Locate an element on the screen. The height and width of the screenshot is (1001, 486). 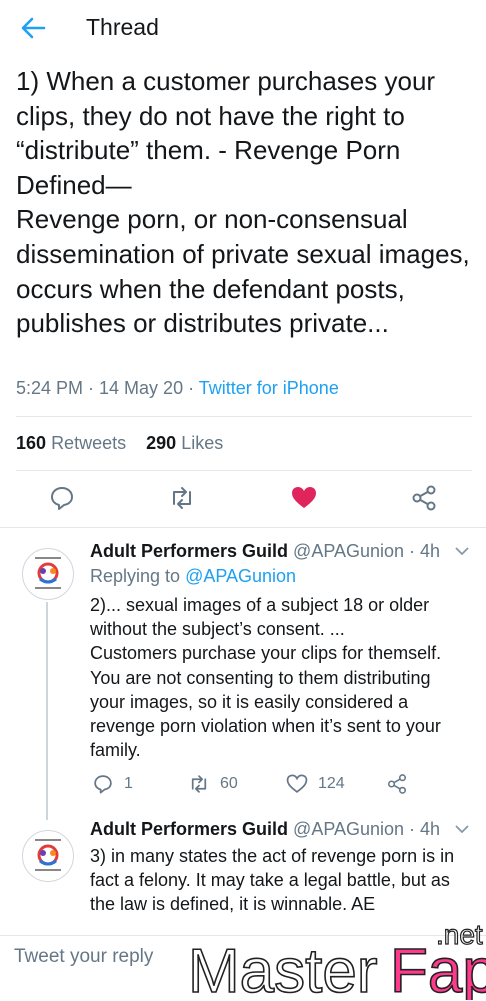
like-action: 124 is located at coordinates (315, 784).